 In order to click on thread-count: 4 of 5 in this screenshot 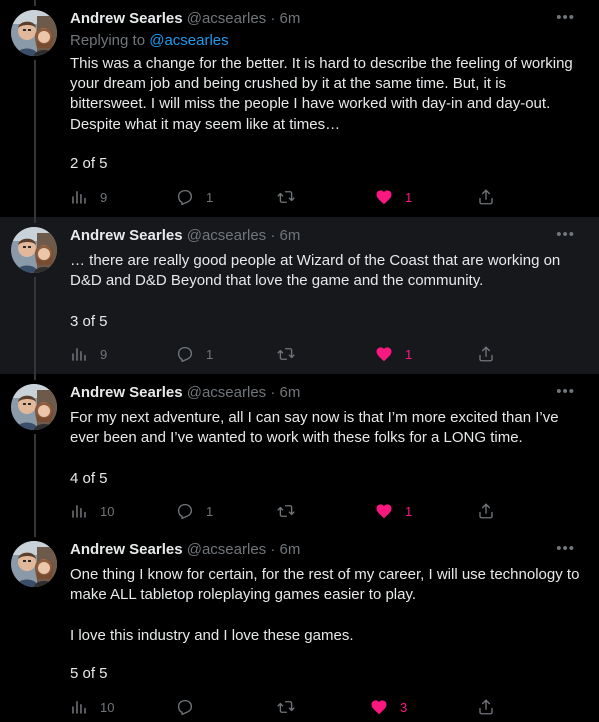, I will do `click(89, 478)`.